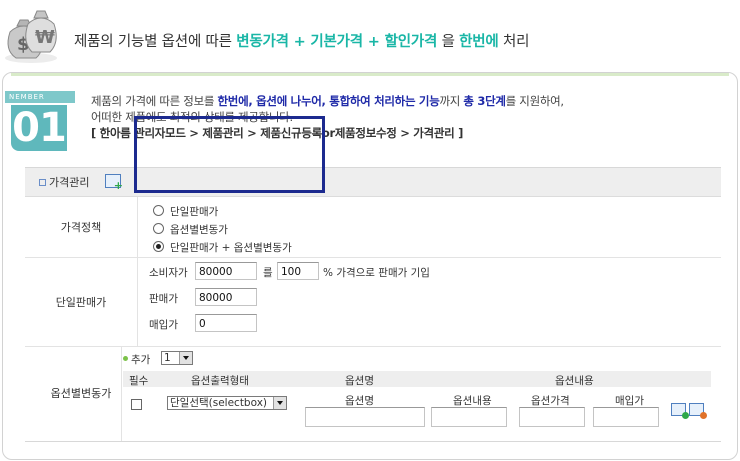 The height and width of the screenshot is (461, 740). Describe the element at coordinates (574, 381) in the screenshot. I see `col-option-content: 옵션내용` at that location.